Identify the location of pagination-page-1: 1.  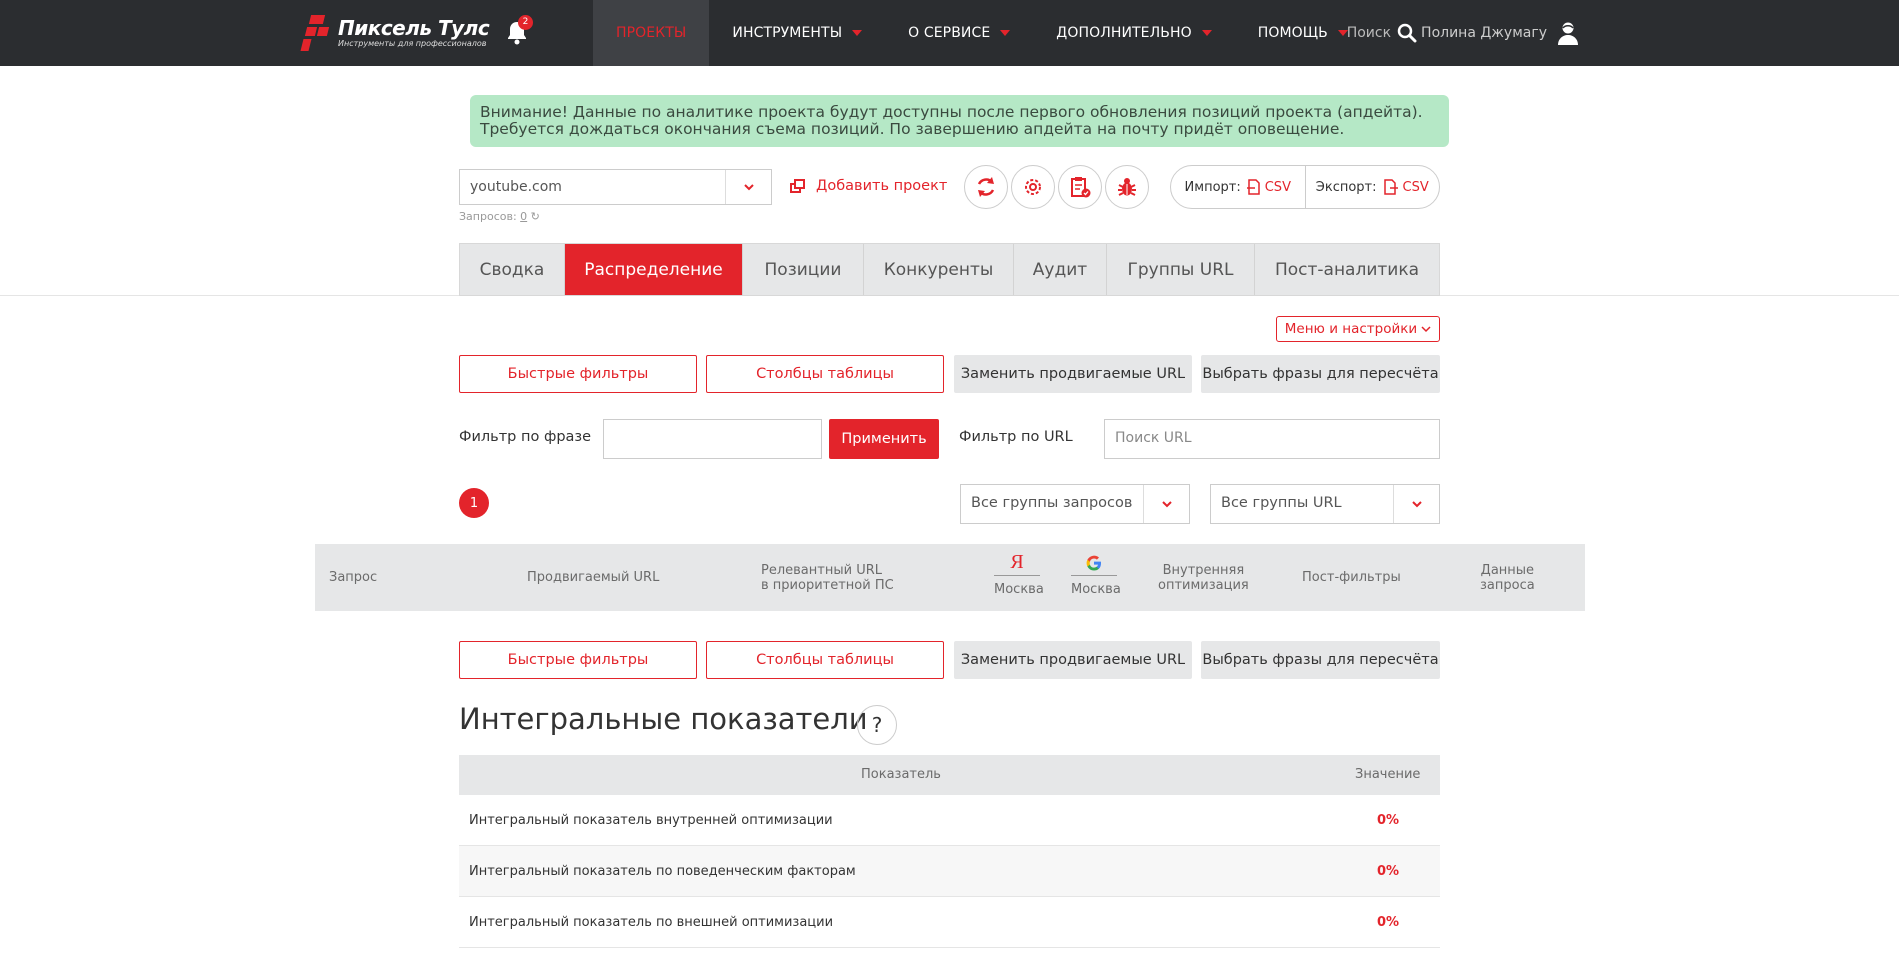
(474, 503).